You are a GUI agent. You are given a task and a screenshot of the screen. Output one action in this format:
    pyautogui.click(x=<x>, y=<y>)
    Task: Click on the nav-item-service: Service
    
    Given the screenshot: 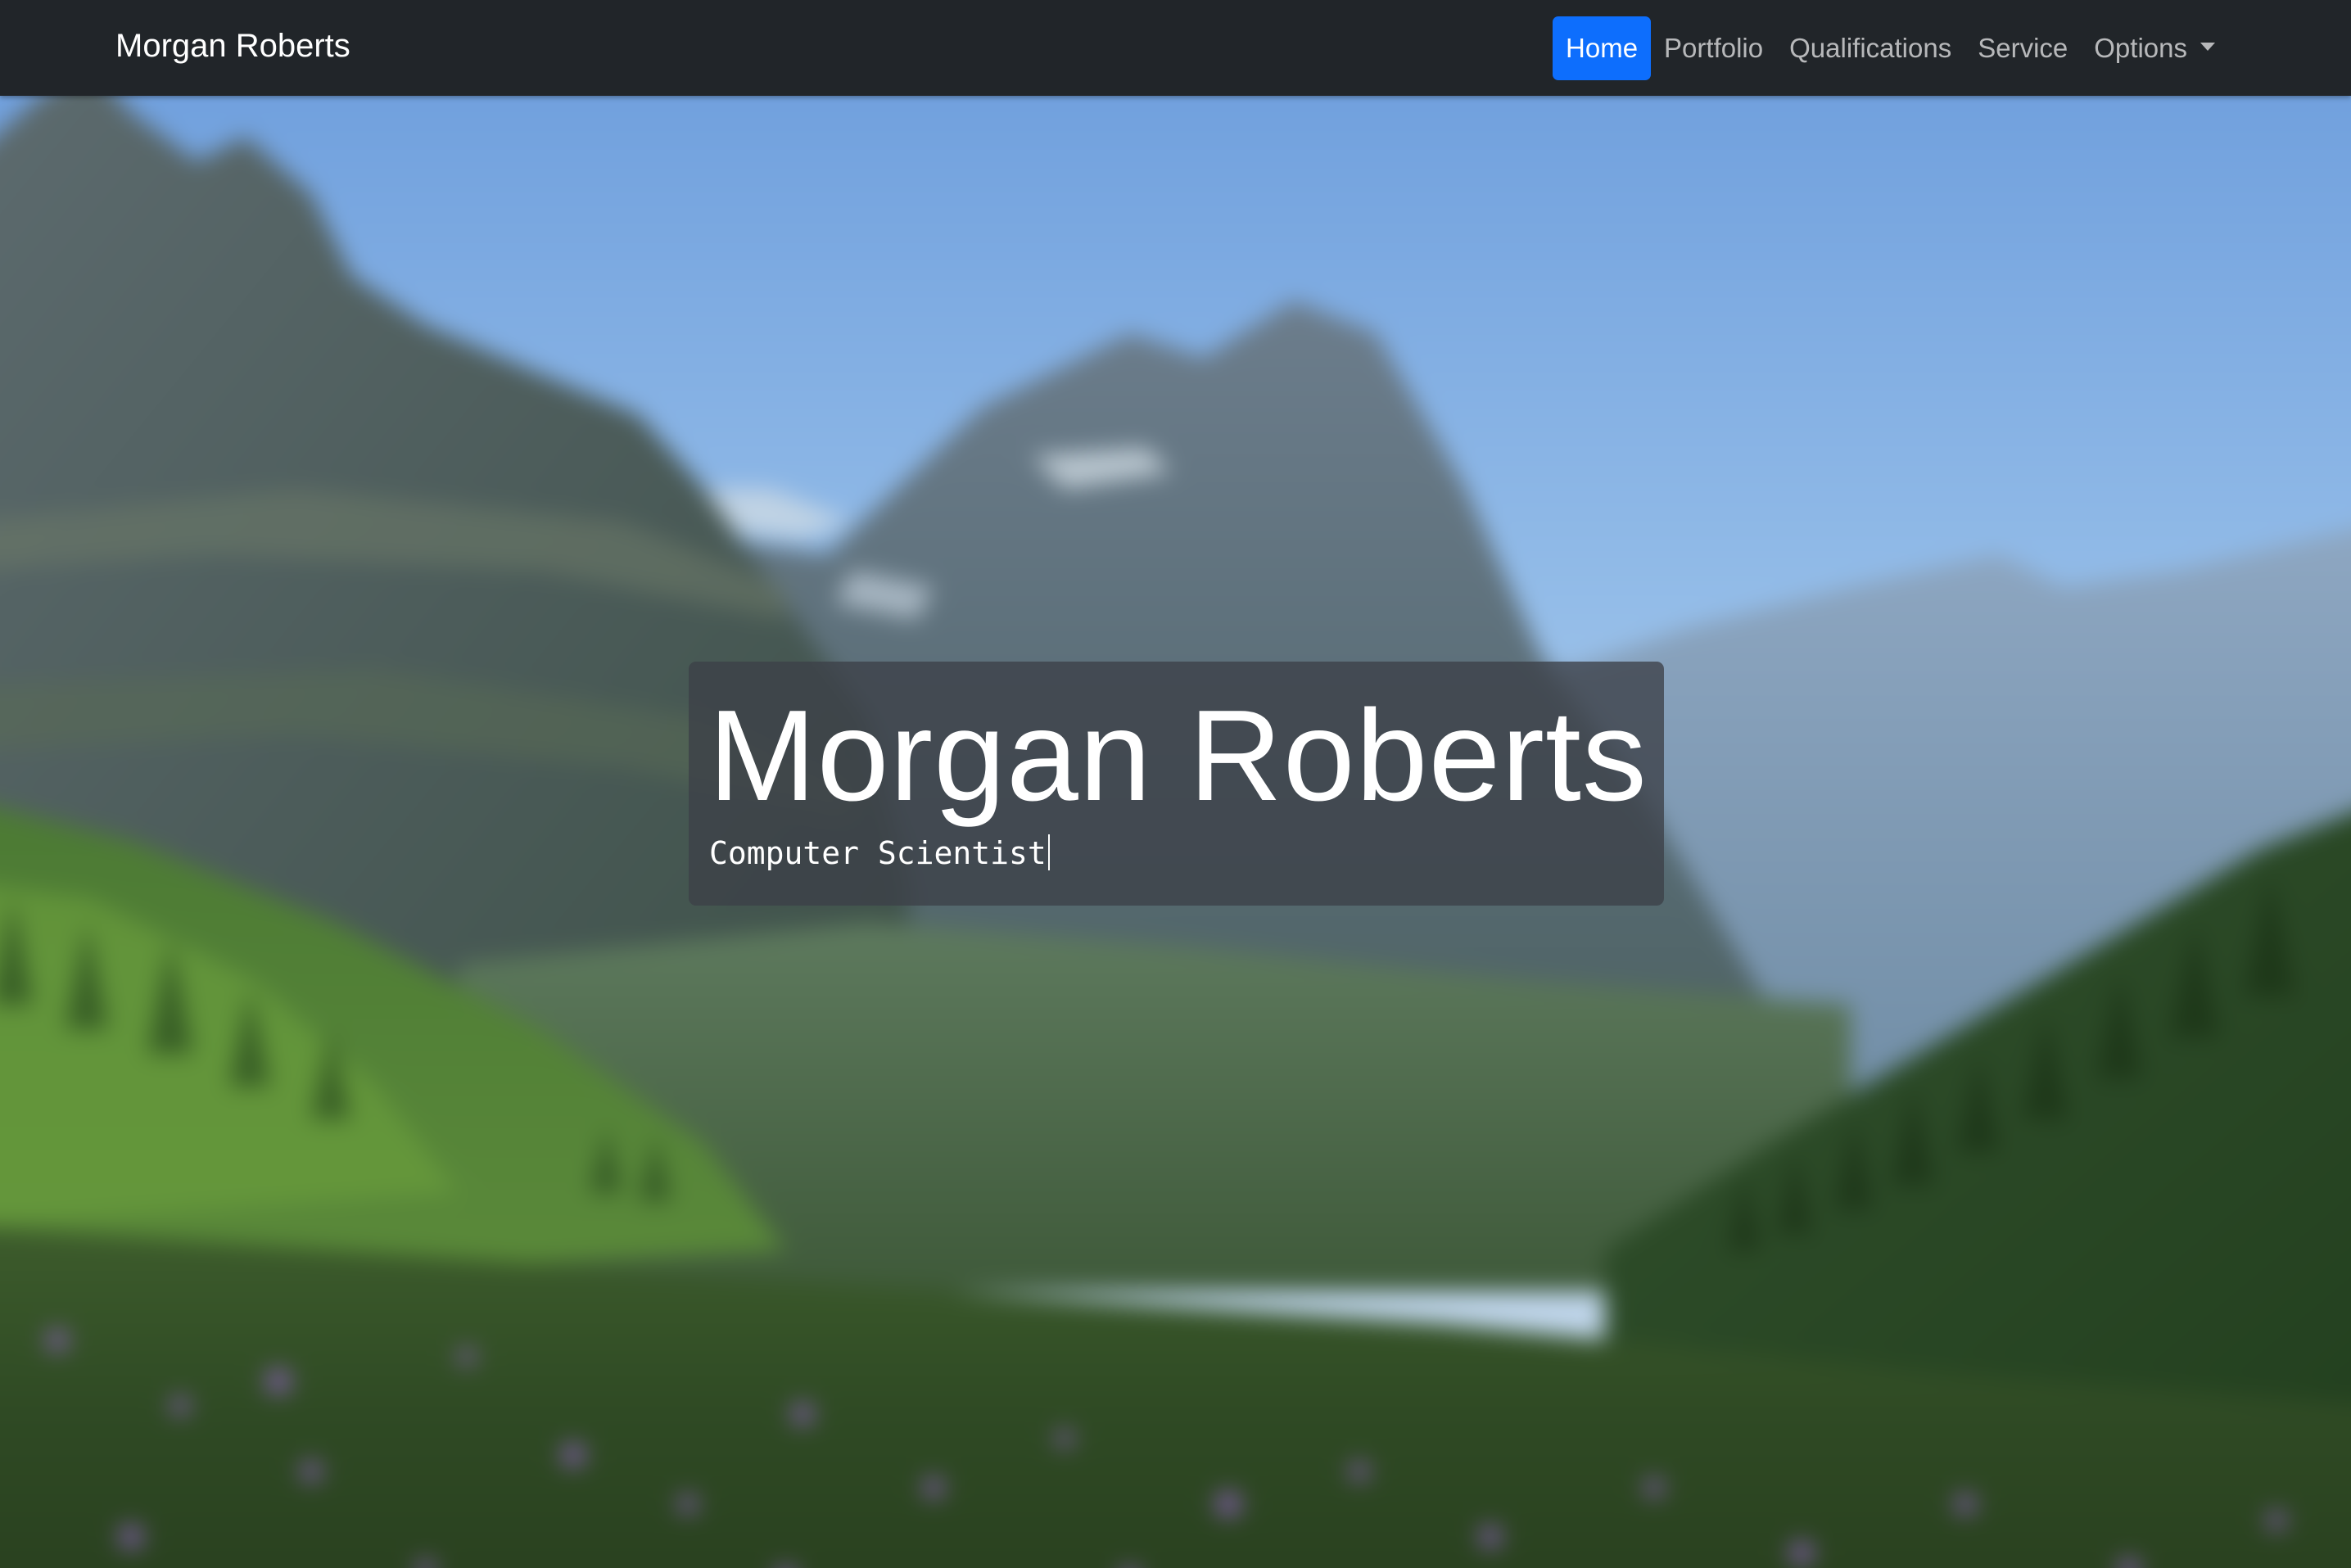 What is the action you would take?
    pyautogui.click(x=2022, y=48)
    